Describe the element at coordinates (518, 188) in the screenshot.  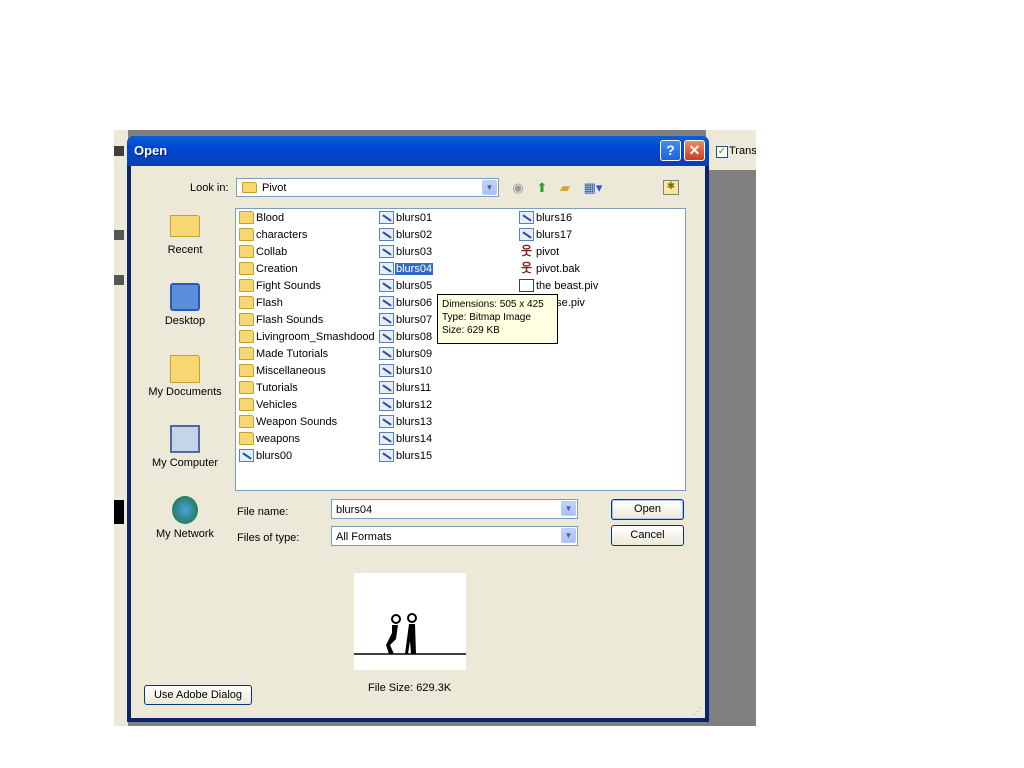
I see `back-icon: ◉` at that location.